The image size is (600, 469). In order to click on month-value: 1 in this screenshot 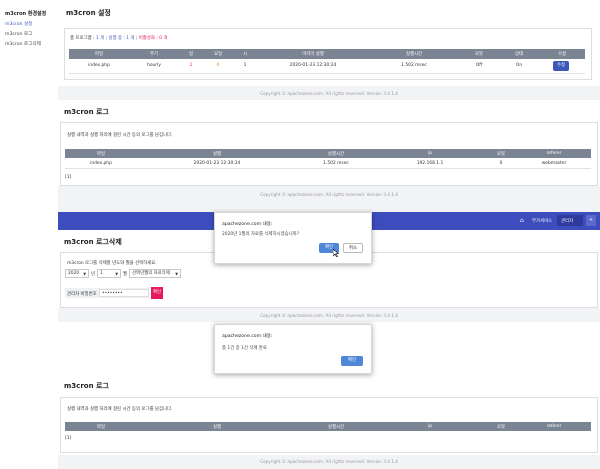, I will do `click(101, 273)`.